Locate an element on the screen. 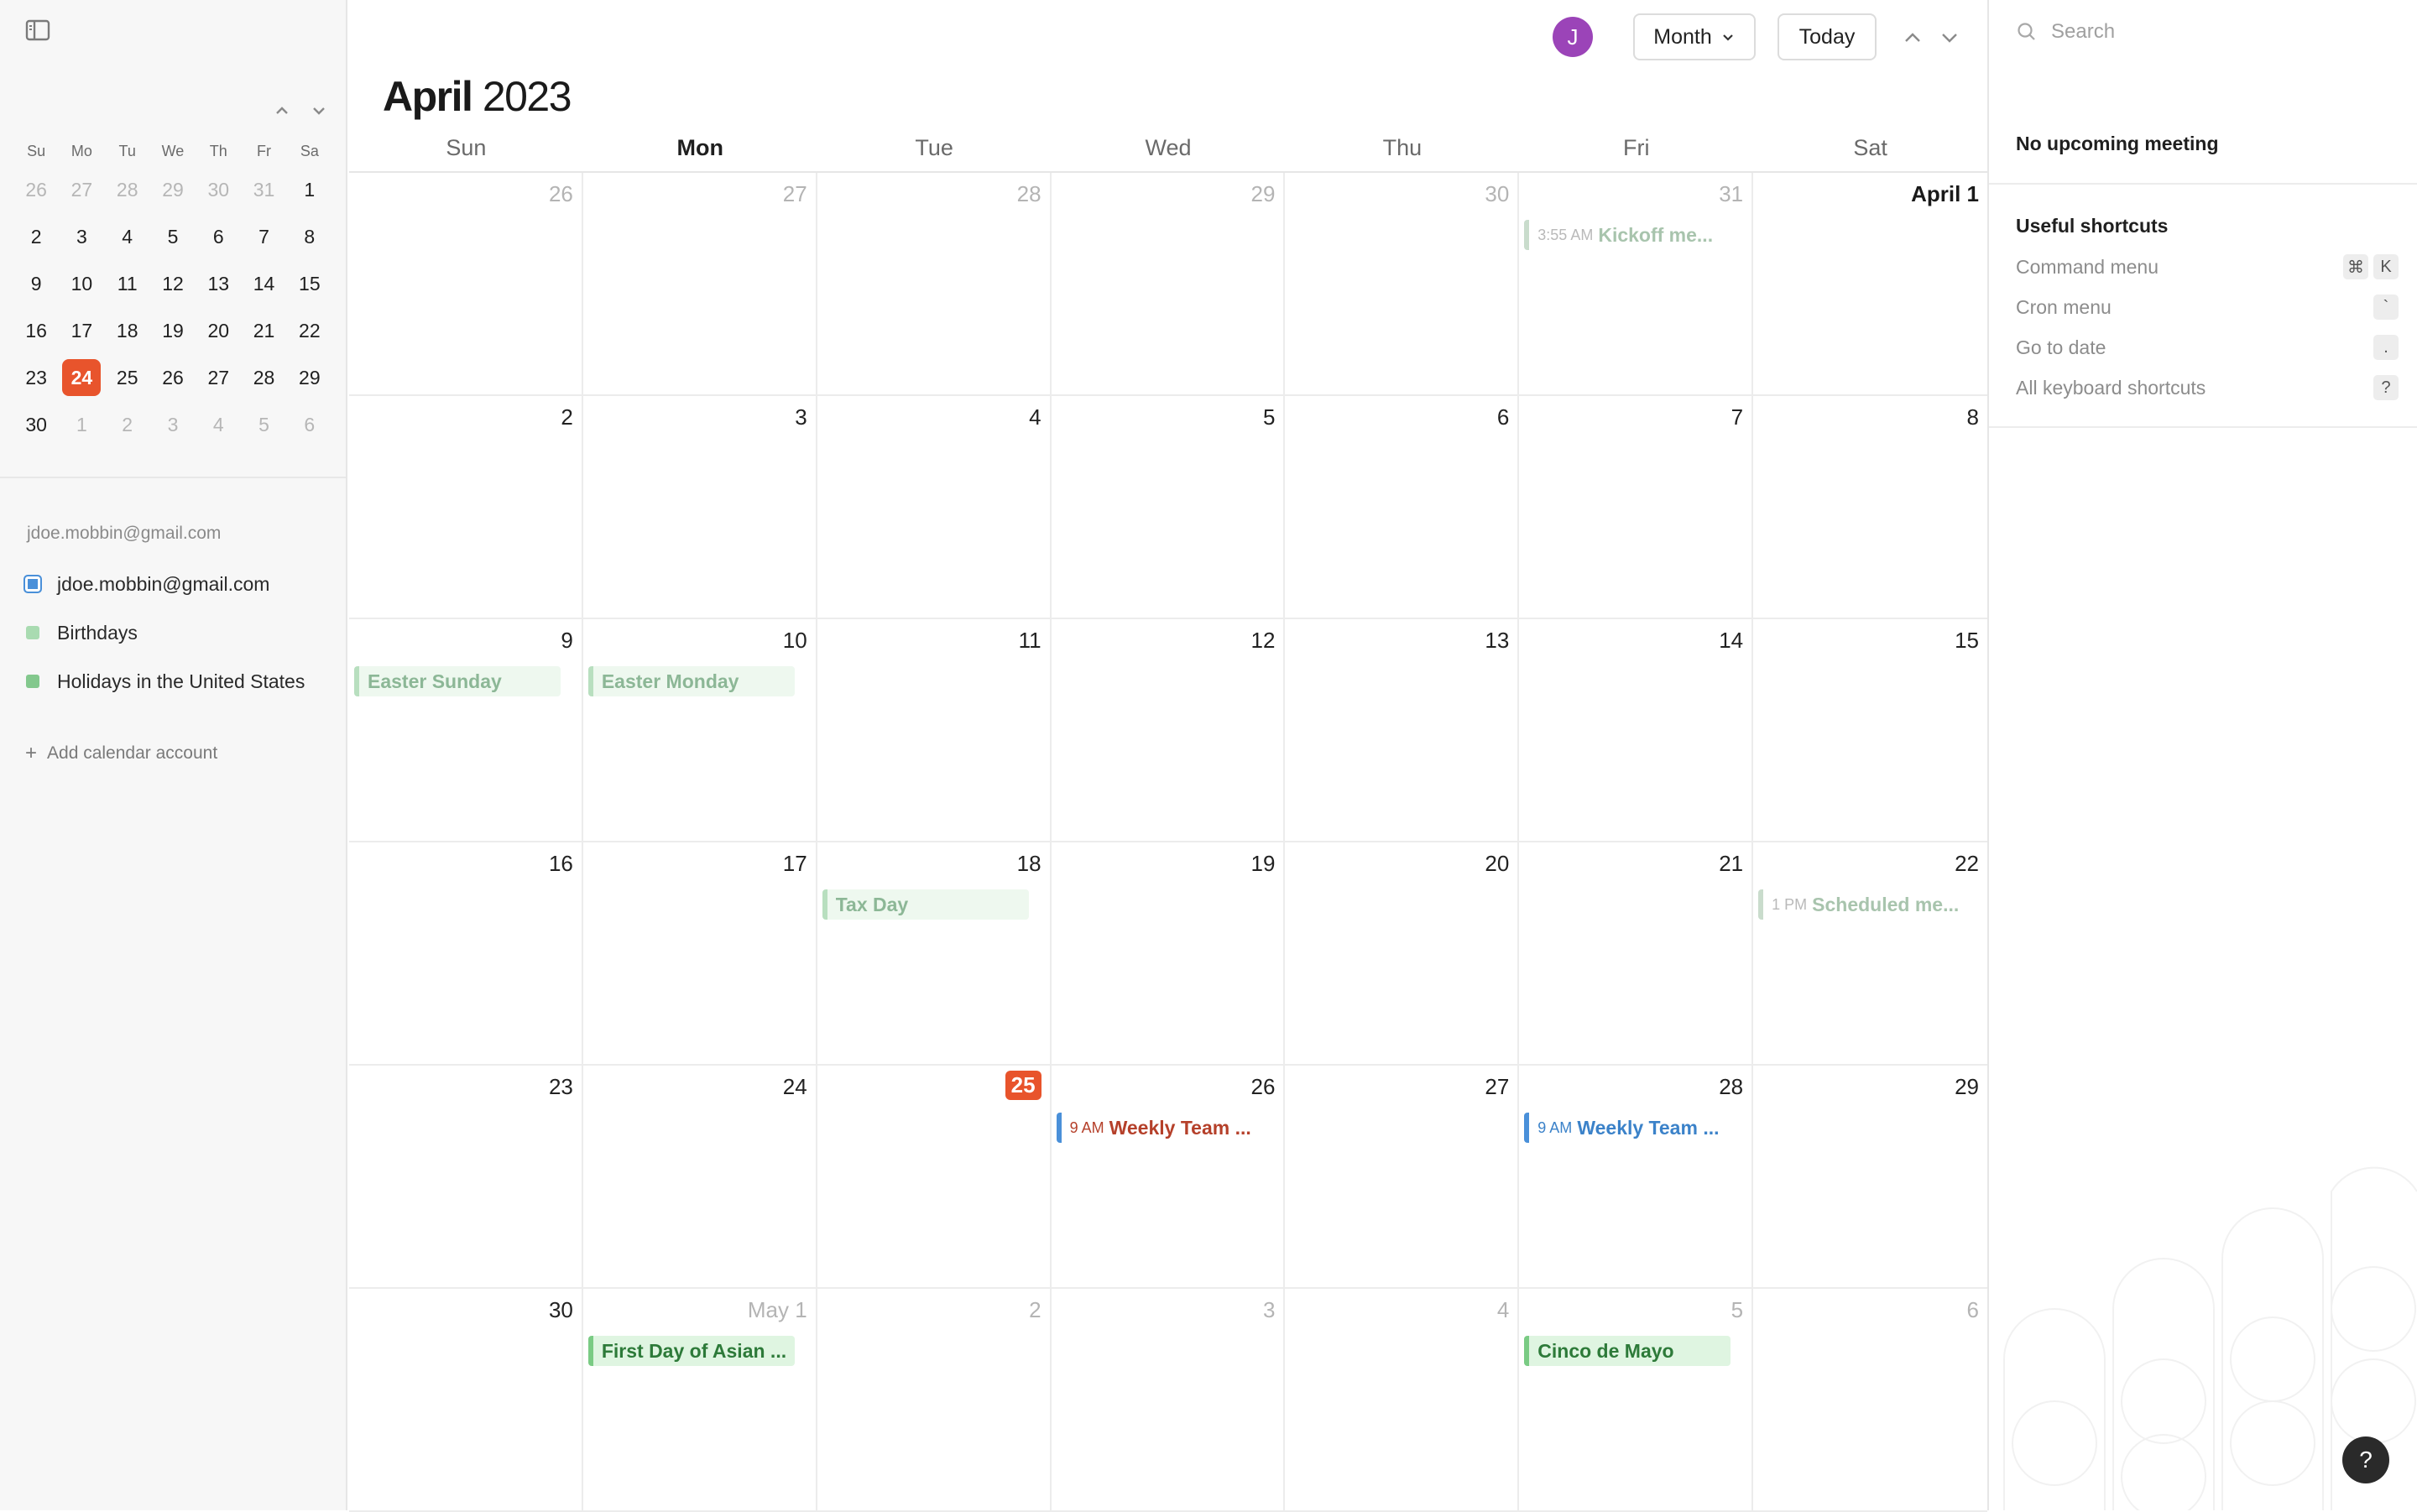  mini-day: 12 is located at coordinates (173, 283).